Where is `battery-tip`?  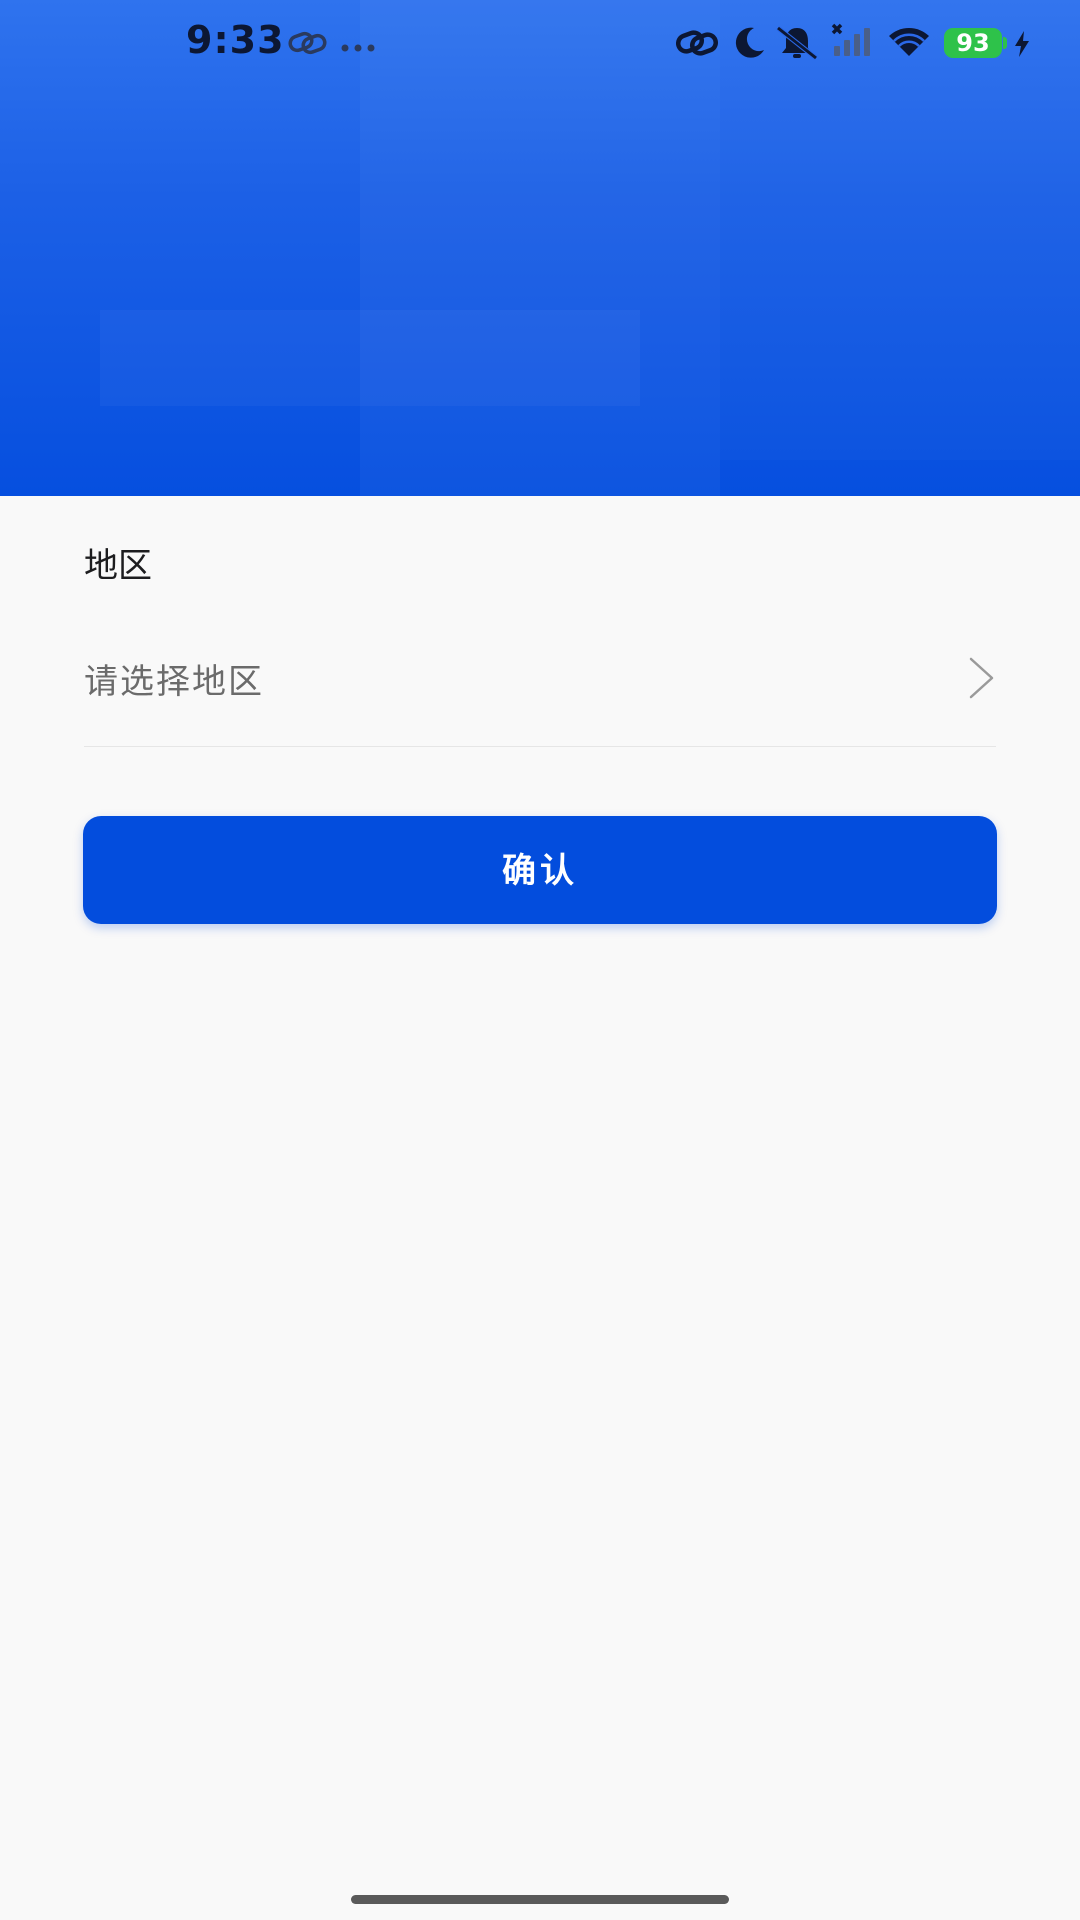 battery-tip is located at coordinates (1005, 43).